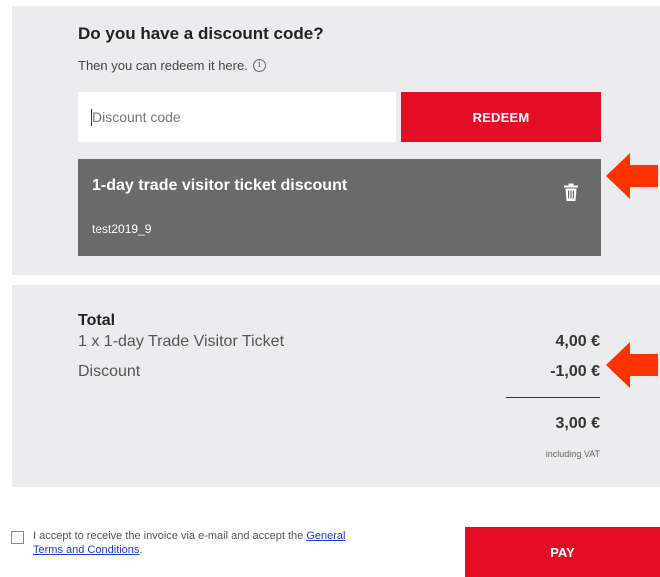 The width and height of the screenshot is (660, 577). What do you see at coordinates (259, 65) in the screenshot?
I see `info-icon: i` at bounding box center [259, 65].